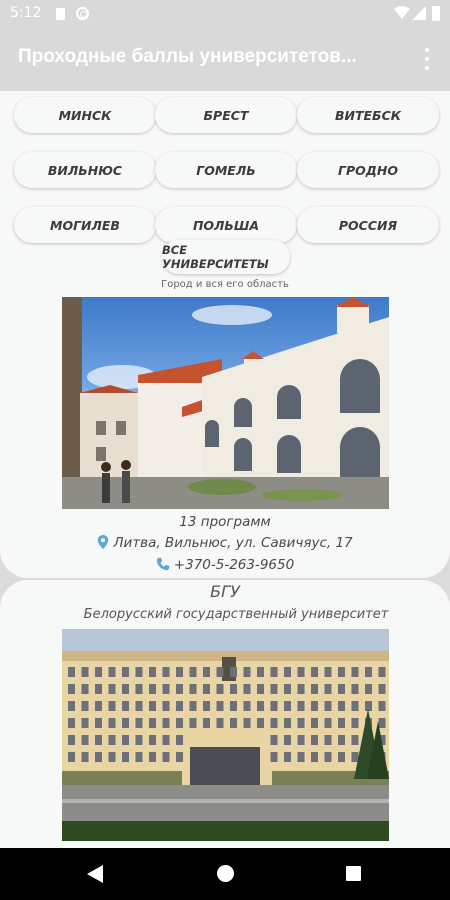 The image size is (450, 900). What do you see at coordinates (95, 874) in the screenshot?
I see `back-icon` at bounding box center [95, 874].